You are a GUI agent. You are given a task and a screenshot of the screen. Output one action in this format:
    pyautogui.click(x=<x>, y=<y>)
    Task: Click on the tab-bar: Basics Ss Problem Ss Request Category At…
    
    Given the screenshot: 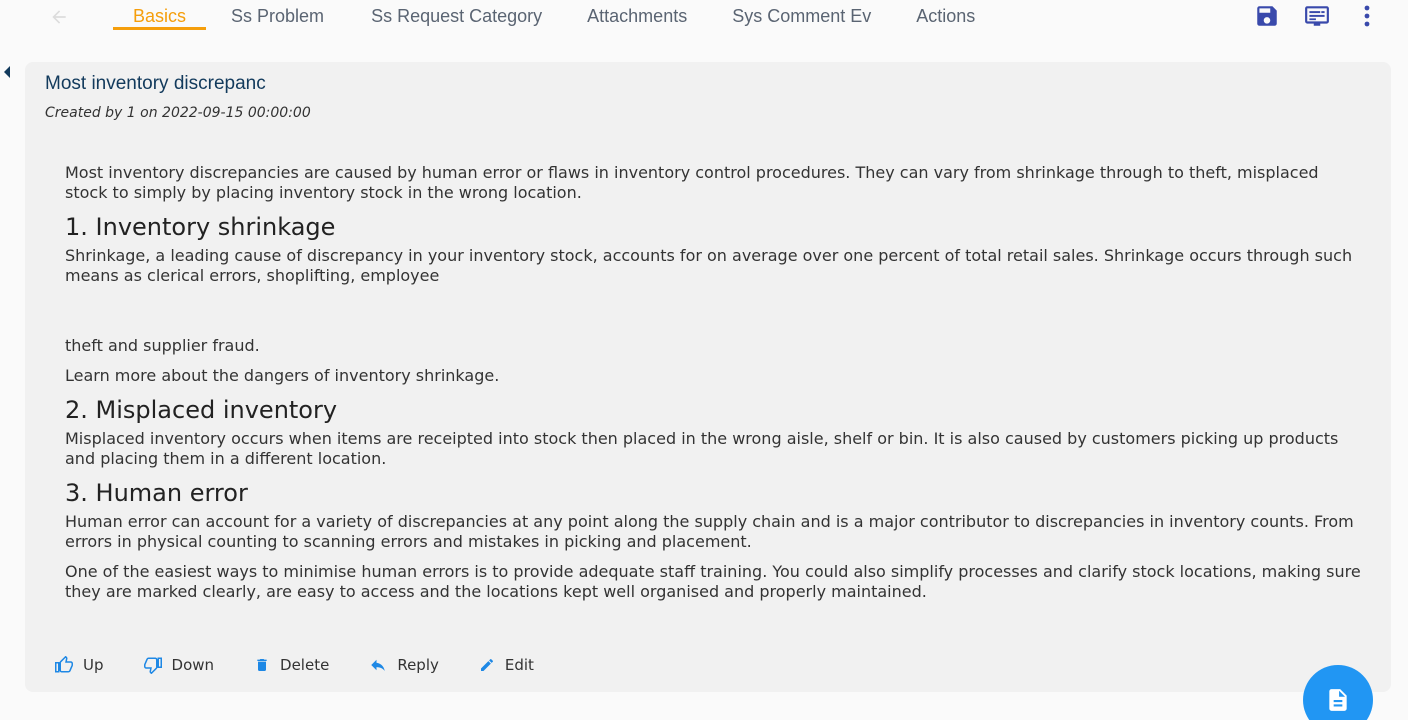 What is the action you would take?
    pyautogui.click(x=556, y=17)
    